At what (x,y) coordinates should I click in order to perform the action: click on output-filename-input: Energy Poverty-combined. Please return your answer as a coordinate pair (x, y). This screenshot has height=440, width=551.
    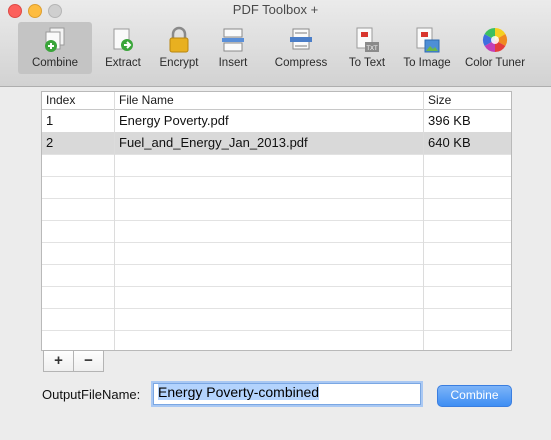
    Looking at the image, I should click on (287, 394).